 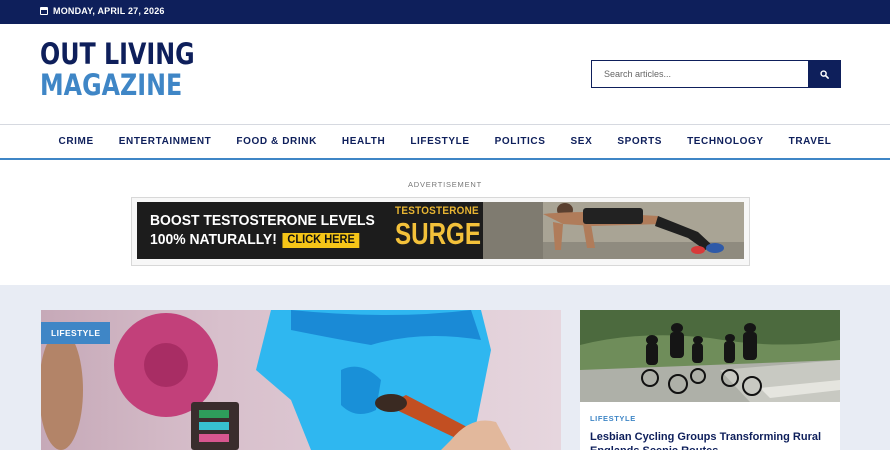 I want to click on calendar-icon, so click(x=44, y=11).